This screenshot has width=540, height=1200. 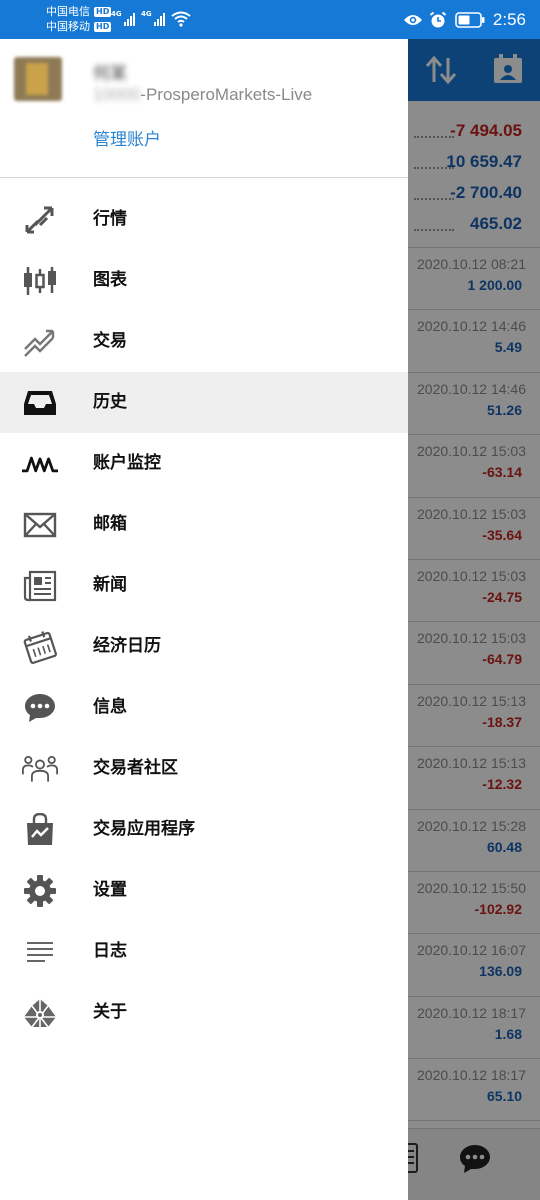 What do you see at coordinates (110, 280) in the screenshot?
I see `menu-item-label: 图表` at bounding box center [110, 280].